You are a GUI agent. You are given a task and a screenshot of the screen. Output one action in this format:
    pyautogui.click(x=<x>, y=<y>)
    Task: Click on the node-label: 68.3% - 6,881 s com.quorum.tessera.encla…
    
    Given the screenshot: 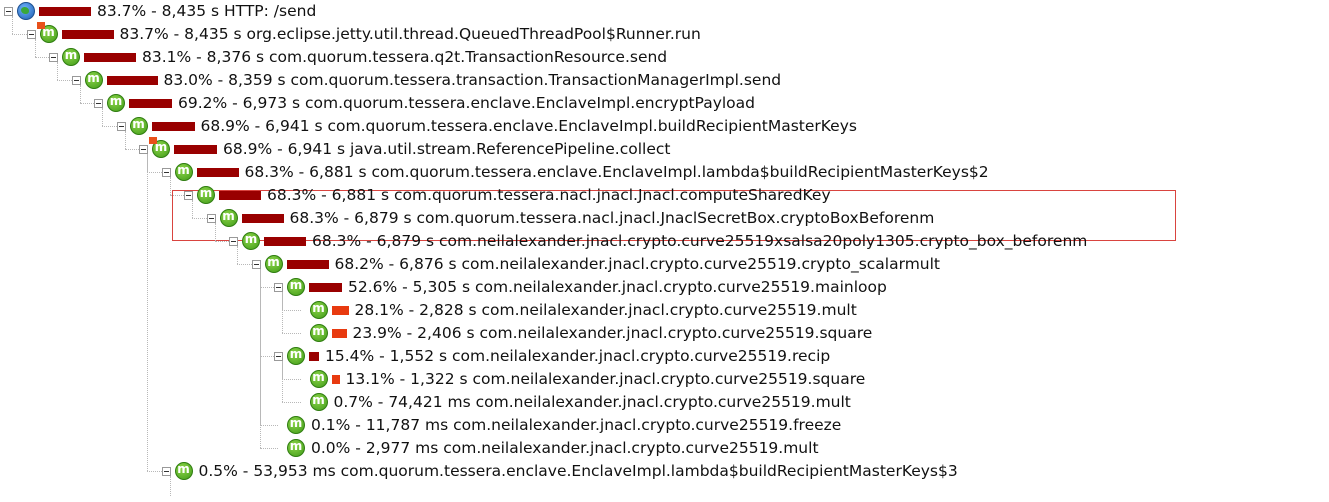 What is the action you would take?
    pyautogui.click(x=616, y=172)
    